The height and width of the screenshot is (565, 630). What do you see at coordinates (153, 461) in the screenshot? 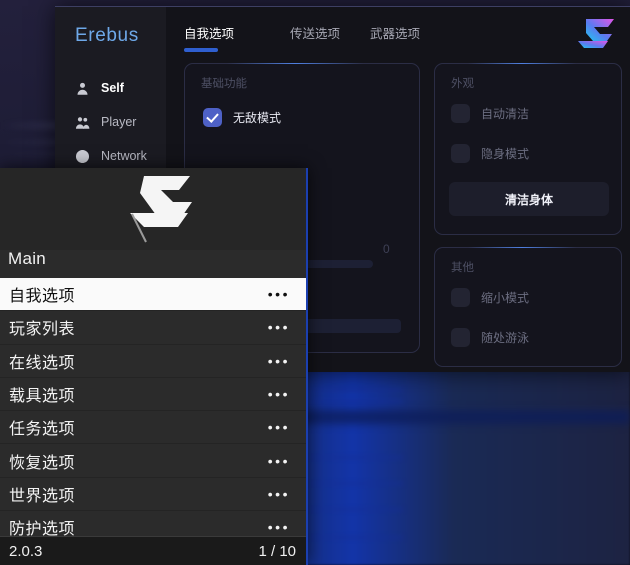
I see `overlay-item-recovery: 恢复选项 •••` at bounding box center [153, 461].